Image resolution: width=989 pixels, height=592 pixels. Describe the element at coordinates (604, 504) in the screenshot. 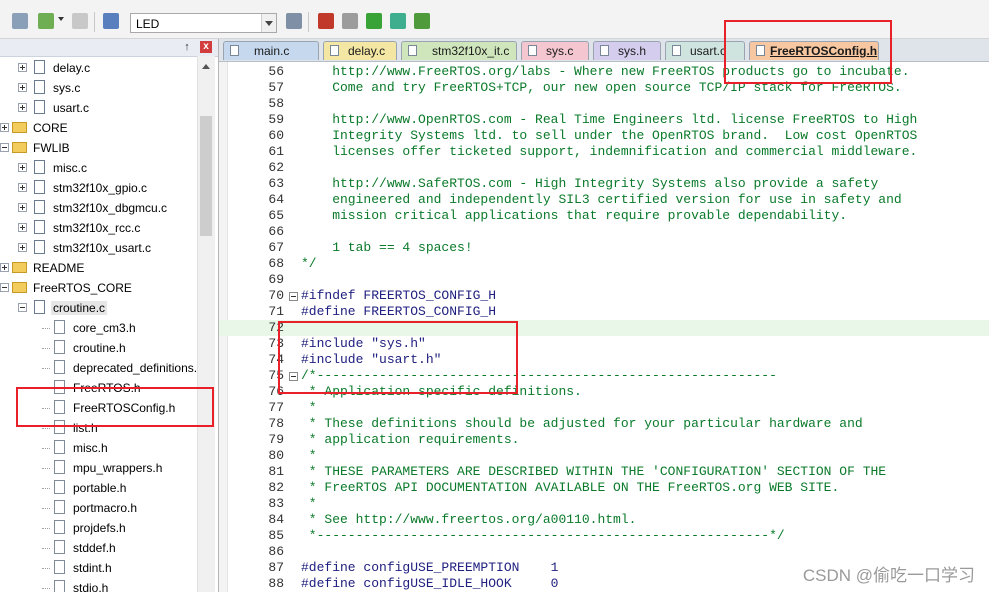

I see `code-line: 83 *` at that location.